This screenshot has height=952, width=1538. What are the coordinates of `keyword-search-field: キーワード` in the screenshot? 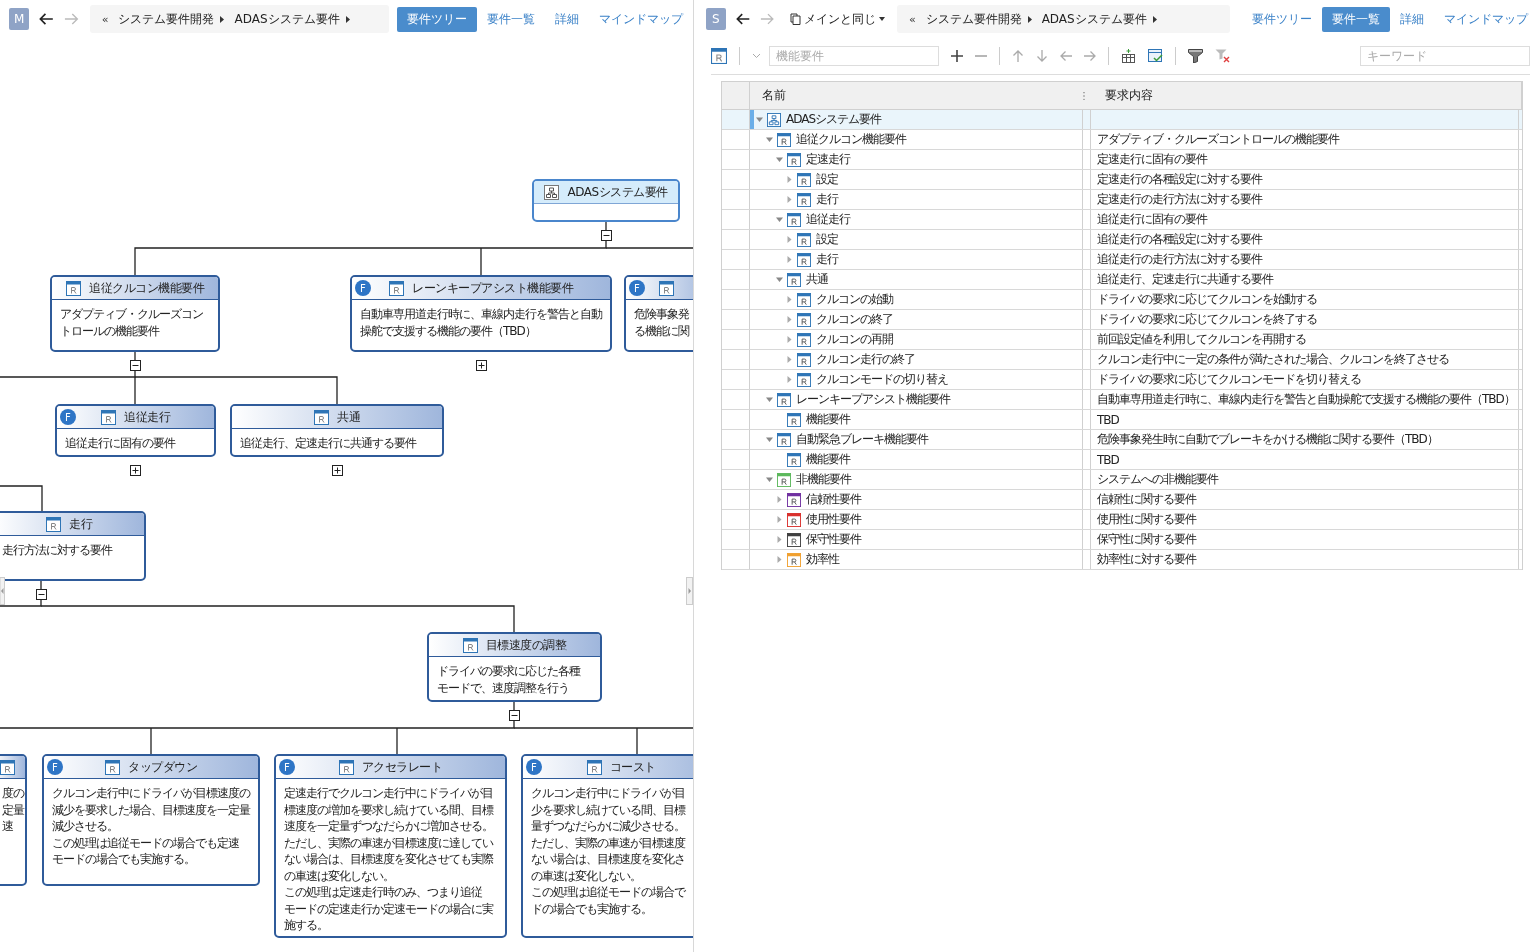 It's located at (1445, 56).